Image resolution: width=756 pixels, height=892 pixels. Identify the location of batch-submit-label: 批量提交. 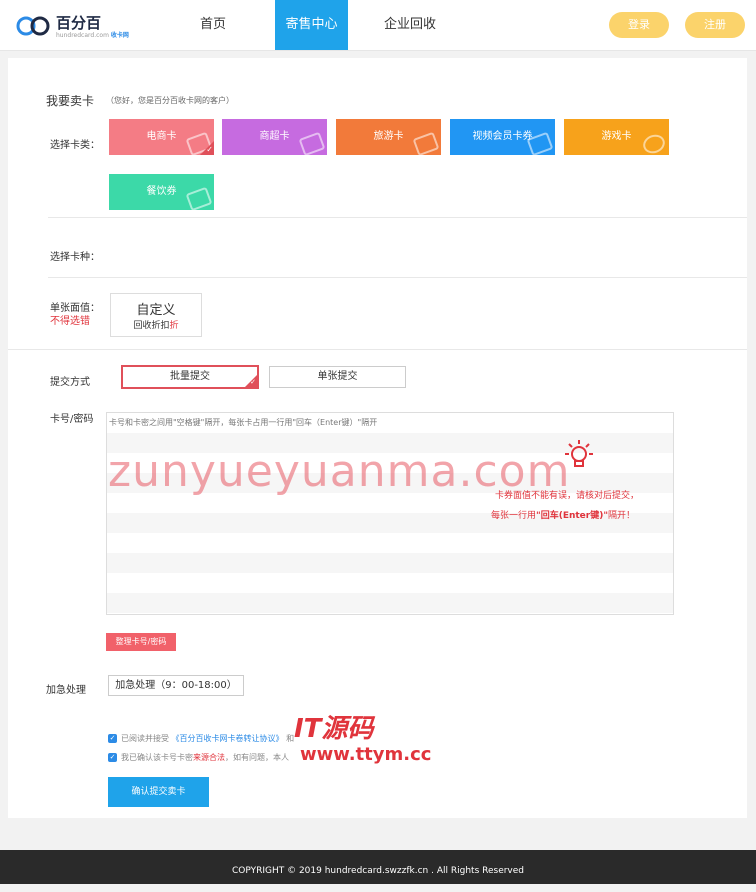
(190, 376).